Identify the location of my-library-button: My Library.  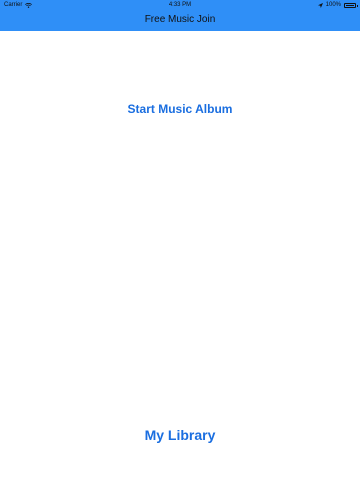
(180, 435).